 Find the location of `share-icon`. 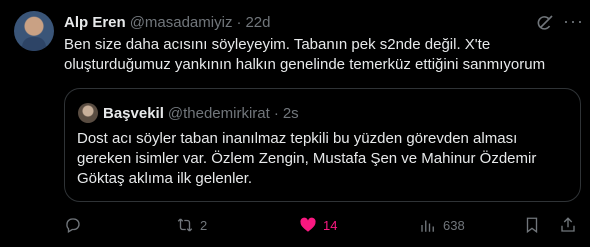

share-icon is located at coordinates (568, 224).